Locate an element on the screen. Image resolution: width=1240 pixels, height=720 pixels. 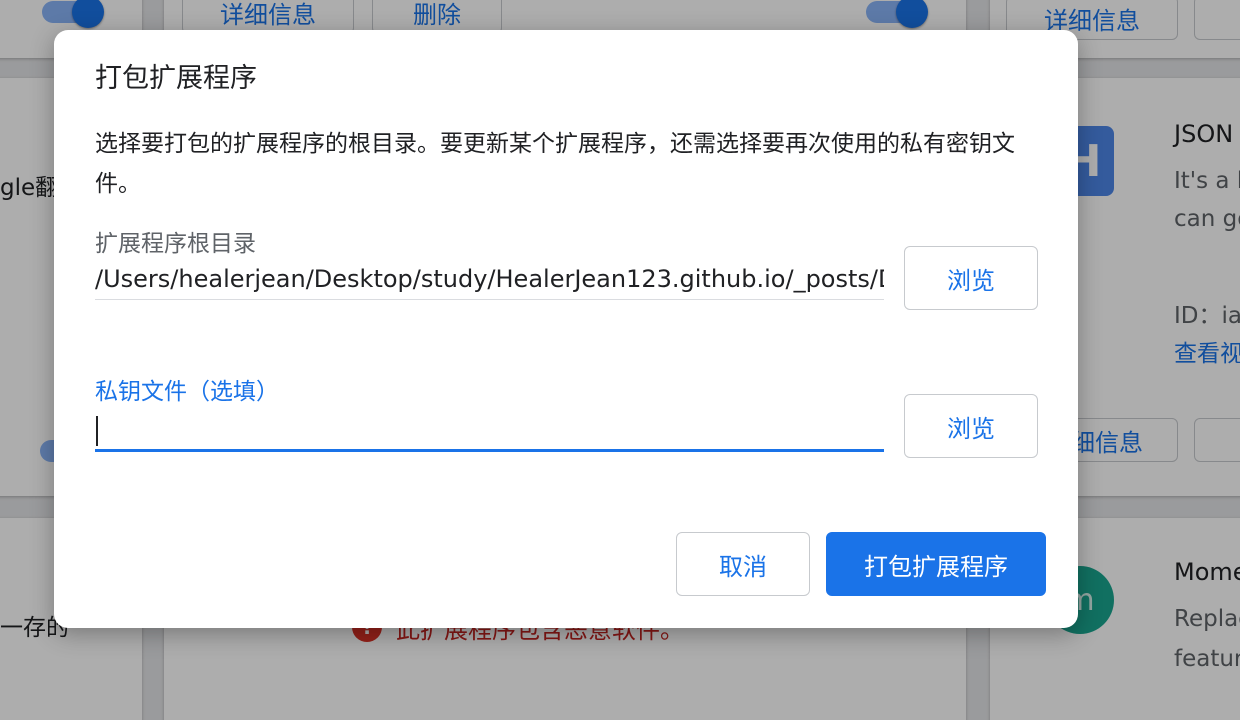
dialog-title: 打包扩展程序 is located at coordinates (176, 78).